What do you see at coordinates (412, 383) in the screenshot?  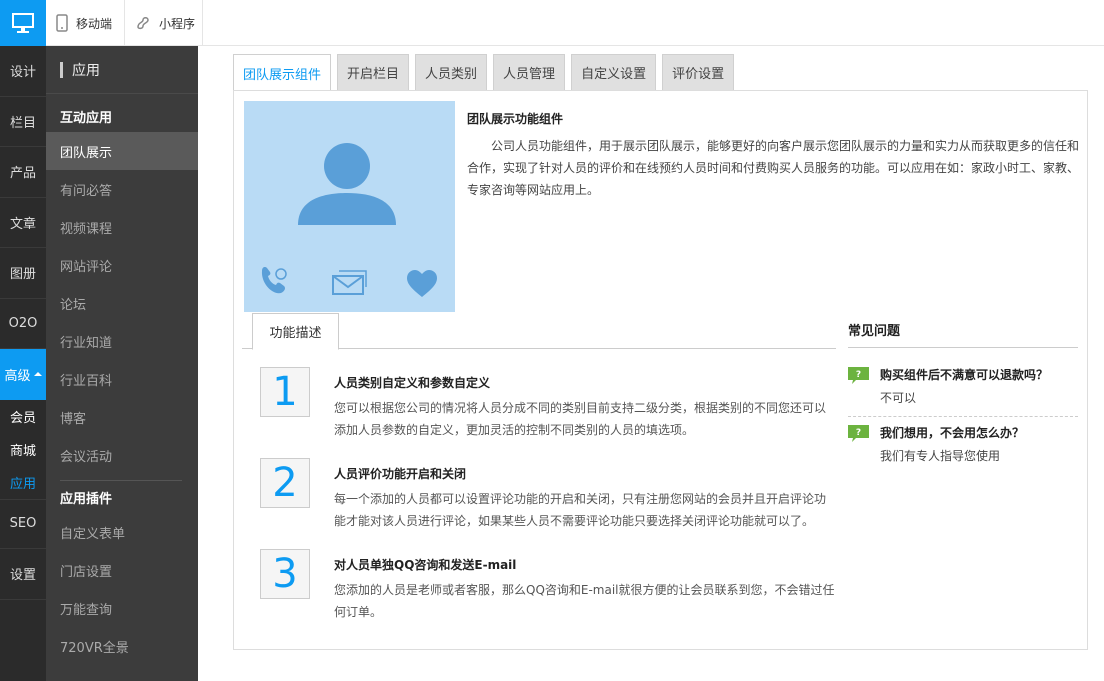 I see `feature-title: 人员类别自定义和参数自定义` at bounding box center [412, 383].